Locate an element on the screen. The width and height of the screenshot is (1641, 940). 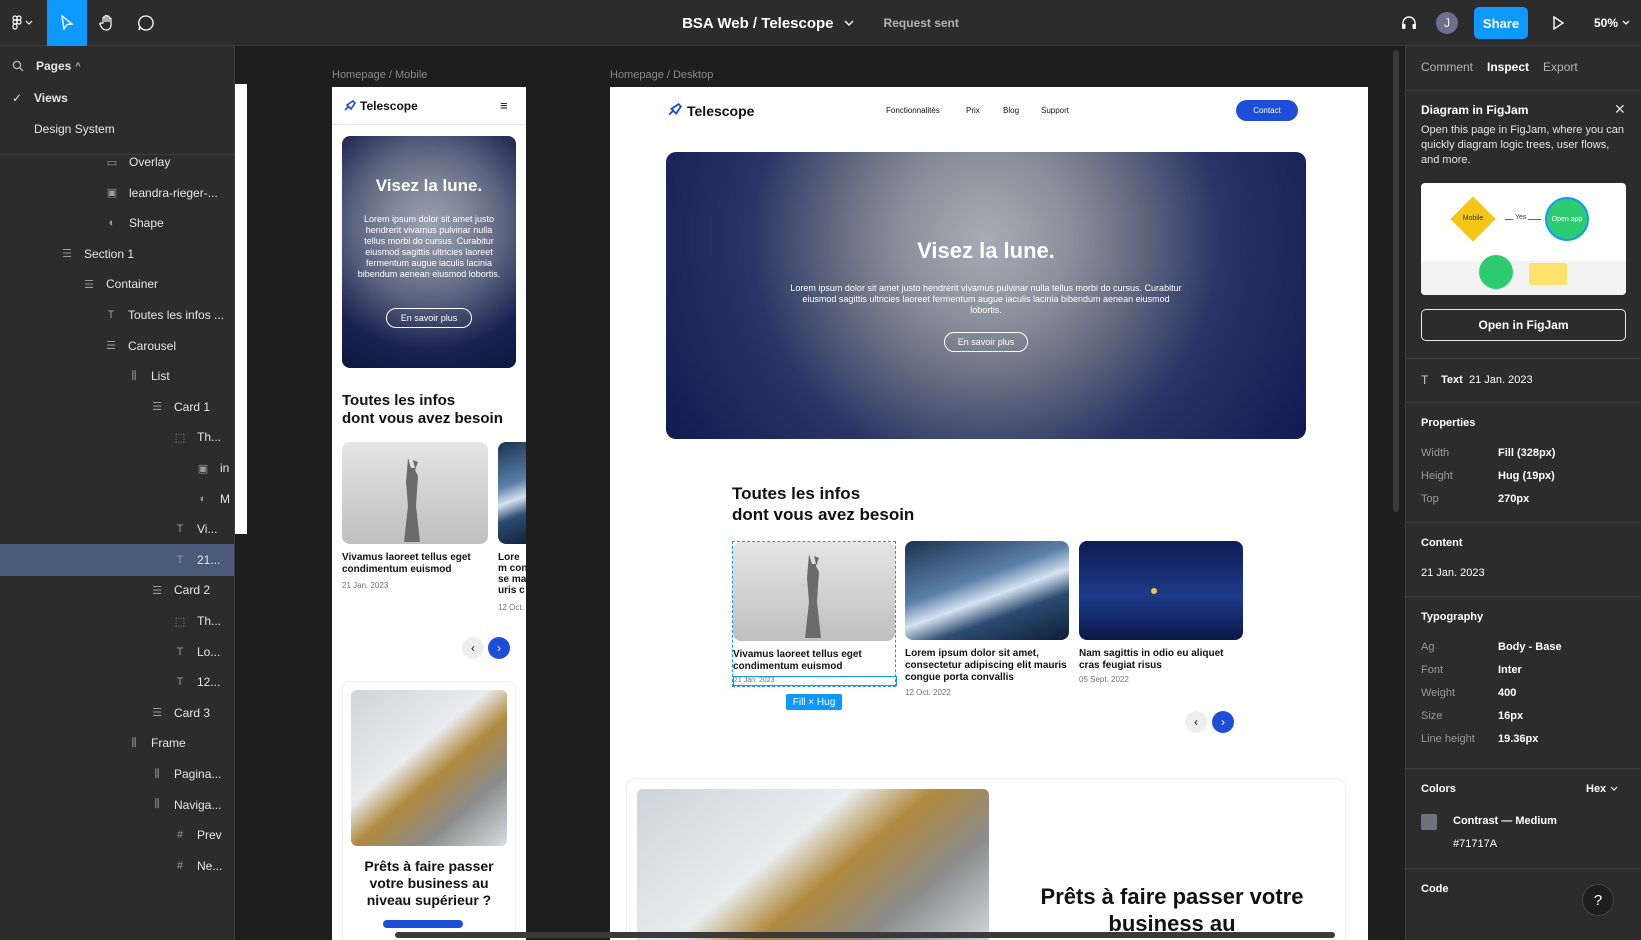
nav-link: Blog is located at coordinates (1011, 110).